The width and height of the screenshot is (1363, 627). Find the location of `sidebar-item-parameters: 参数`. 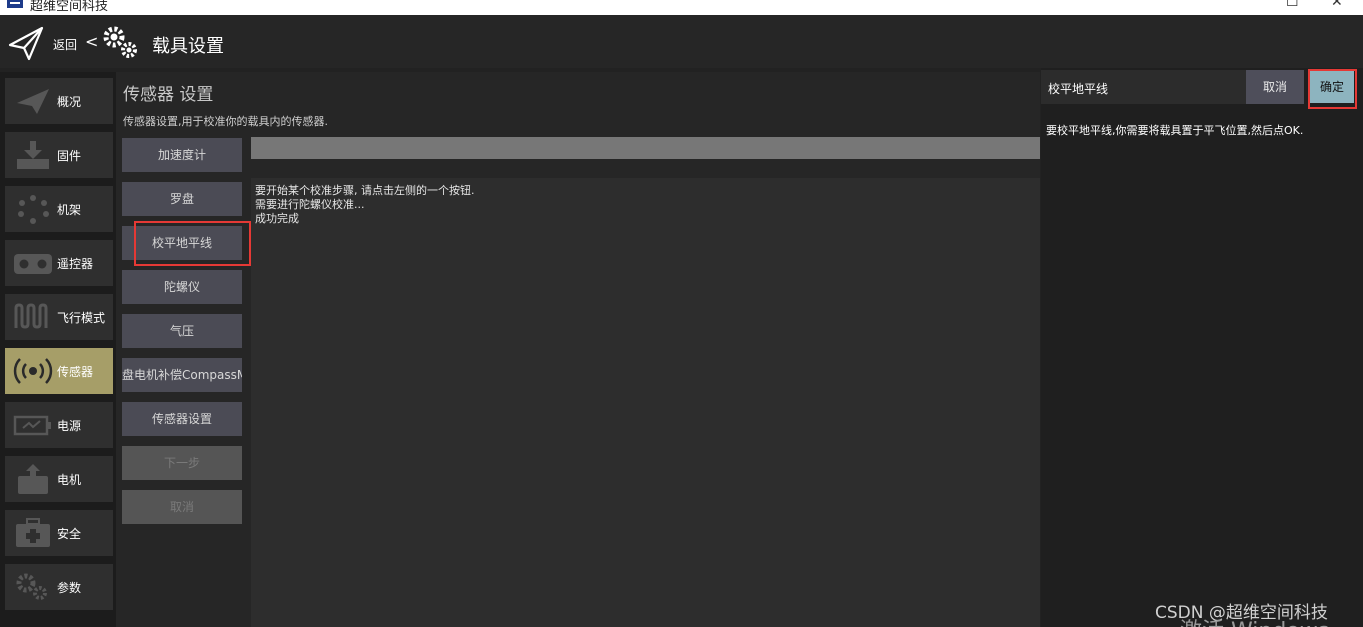

sidebar-item-parameters: 参数 is located at coordinates (59, 587).